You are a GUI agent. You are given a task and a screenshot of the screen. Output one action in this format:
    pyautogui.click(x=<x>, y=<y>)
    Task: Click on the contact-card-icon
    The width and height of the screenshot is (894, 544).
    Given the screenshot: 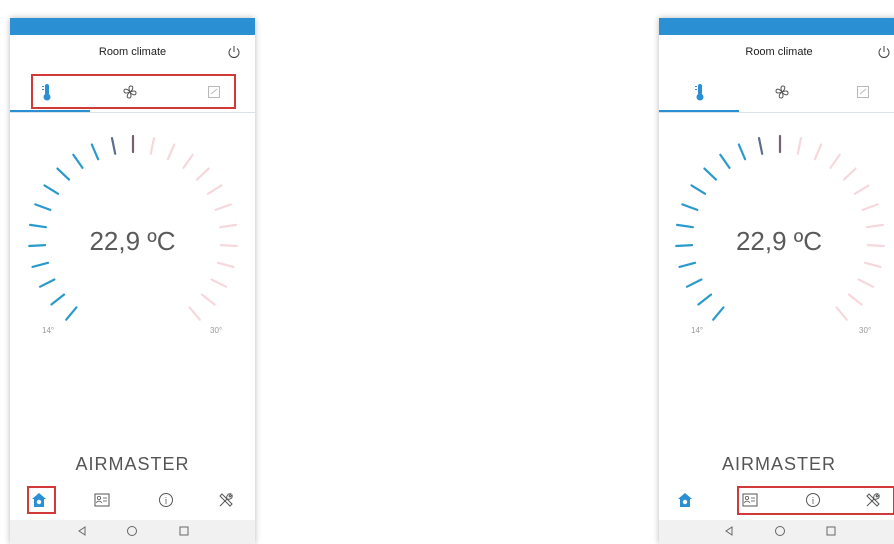 What is the action you would take?
    pyautogui.click(x=102, y=500)
    